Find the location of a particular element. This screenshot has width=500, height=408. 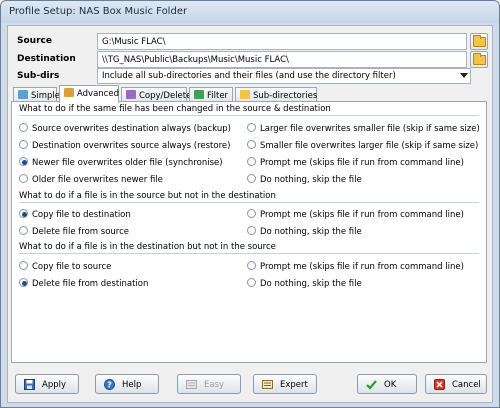

expert-mode-icon is located at coordinates (267, 384).